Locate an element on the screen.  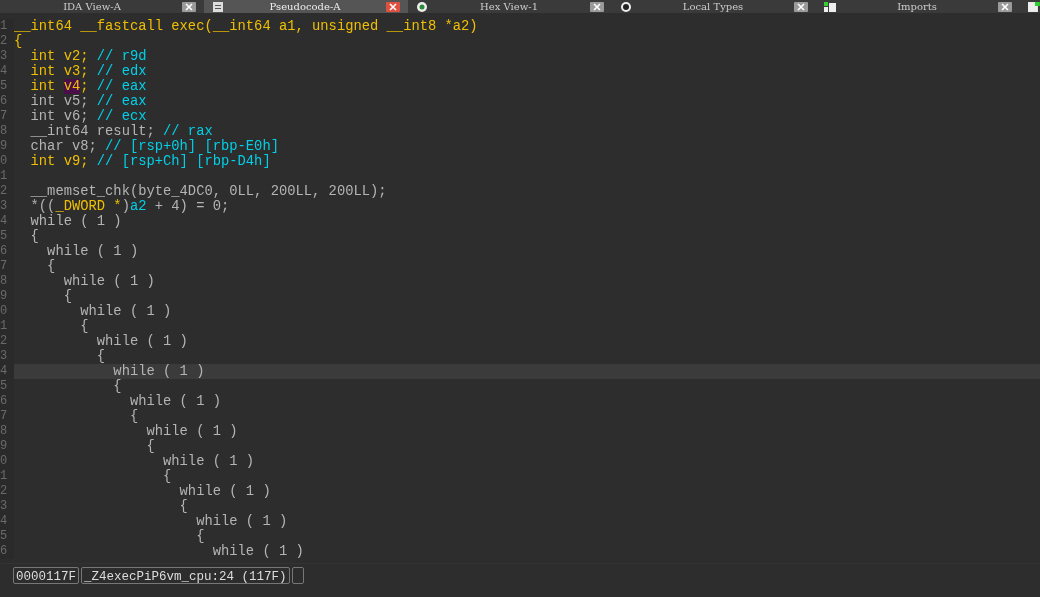
code-line: char v8; // [rsp+0h] [rbp-E0h] is located at coordinates (154, 146).